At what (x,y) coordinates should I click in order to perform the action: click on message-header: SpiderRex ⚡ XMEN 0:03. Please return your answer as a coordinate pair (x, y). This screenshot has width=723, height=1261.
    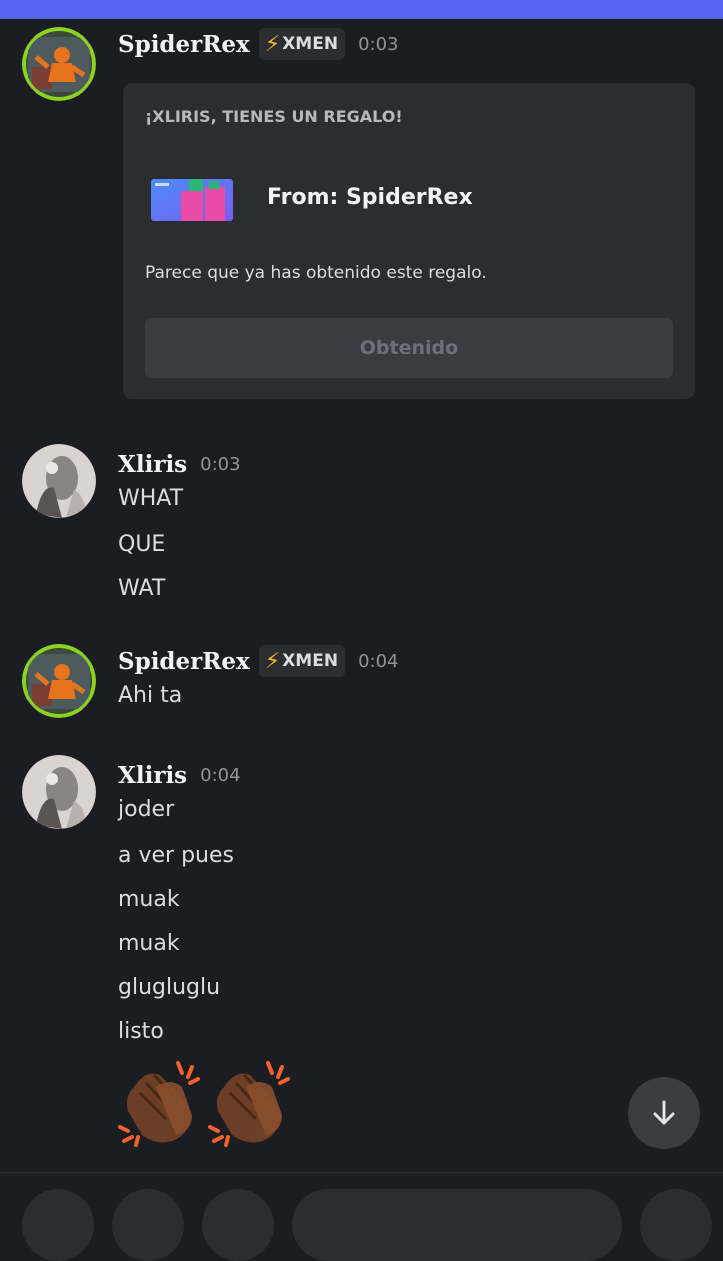
    Looking at the image, I should click on (258, 44).